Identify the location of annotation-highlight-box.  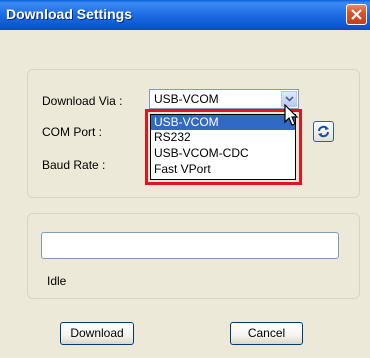
(223, 147).